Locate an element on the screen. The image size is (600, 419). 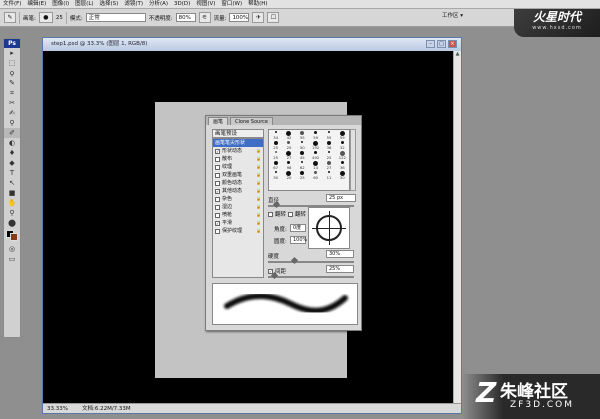
3d-tool-icon: ⬤ is located at coordinates (12, 223).